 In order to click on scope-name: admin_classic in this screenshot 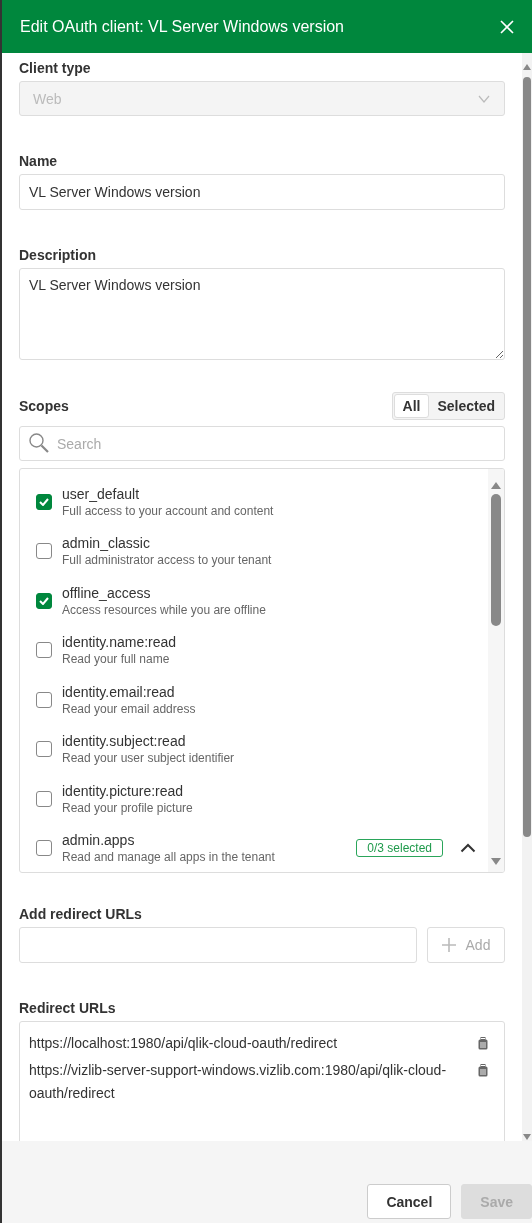, I will do `click(106, 543)`.